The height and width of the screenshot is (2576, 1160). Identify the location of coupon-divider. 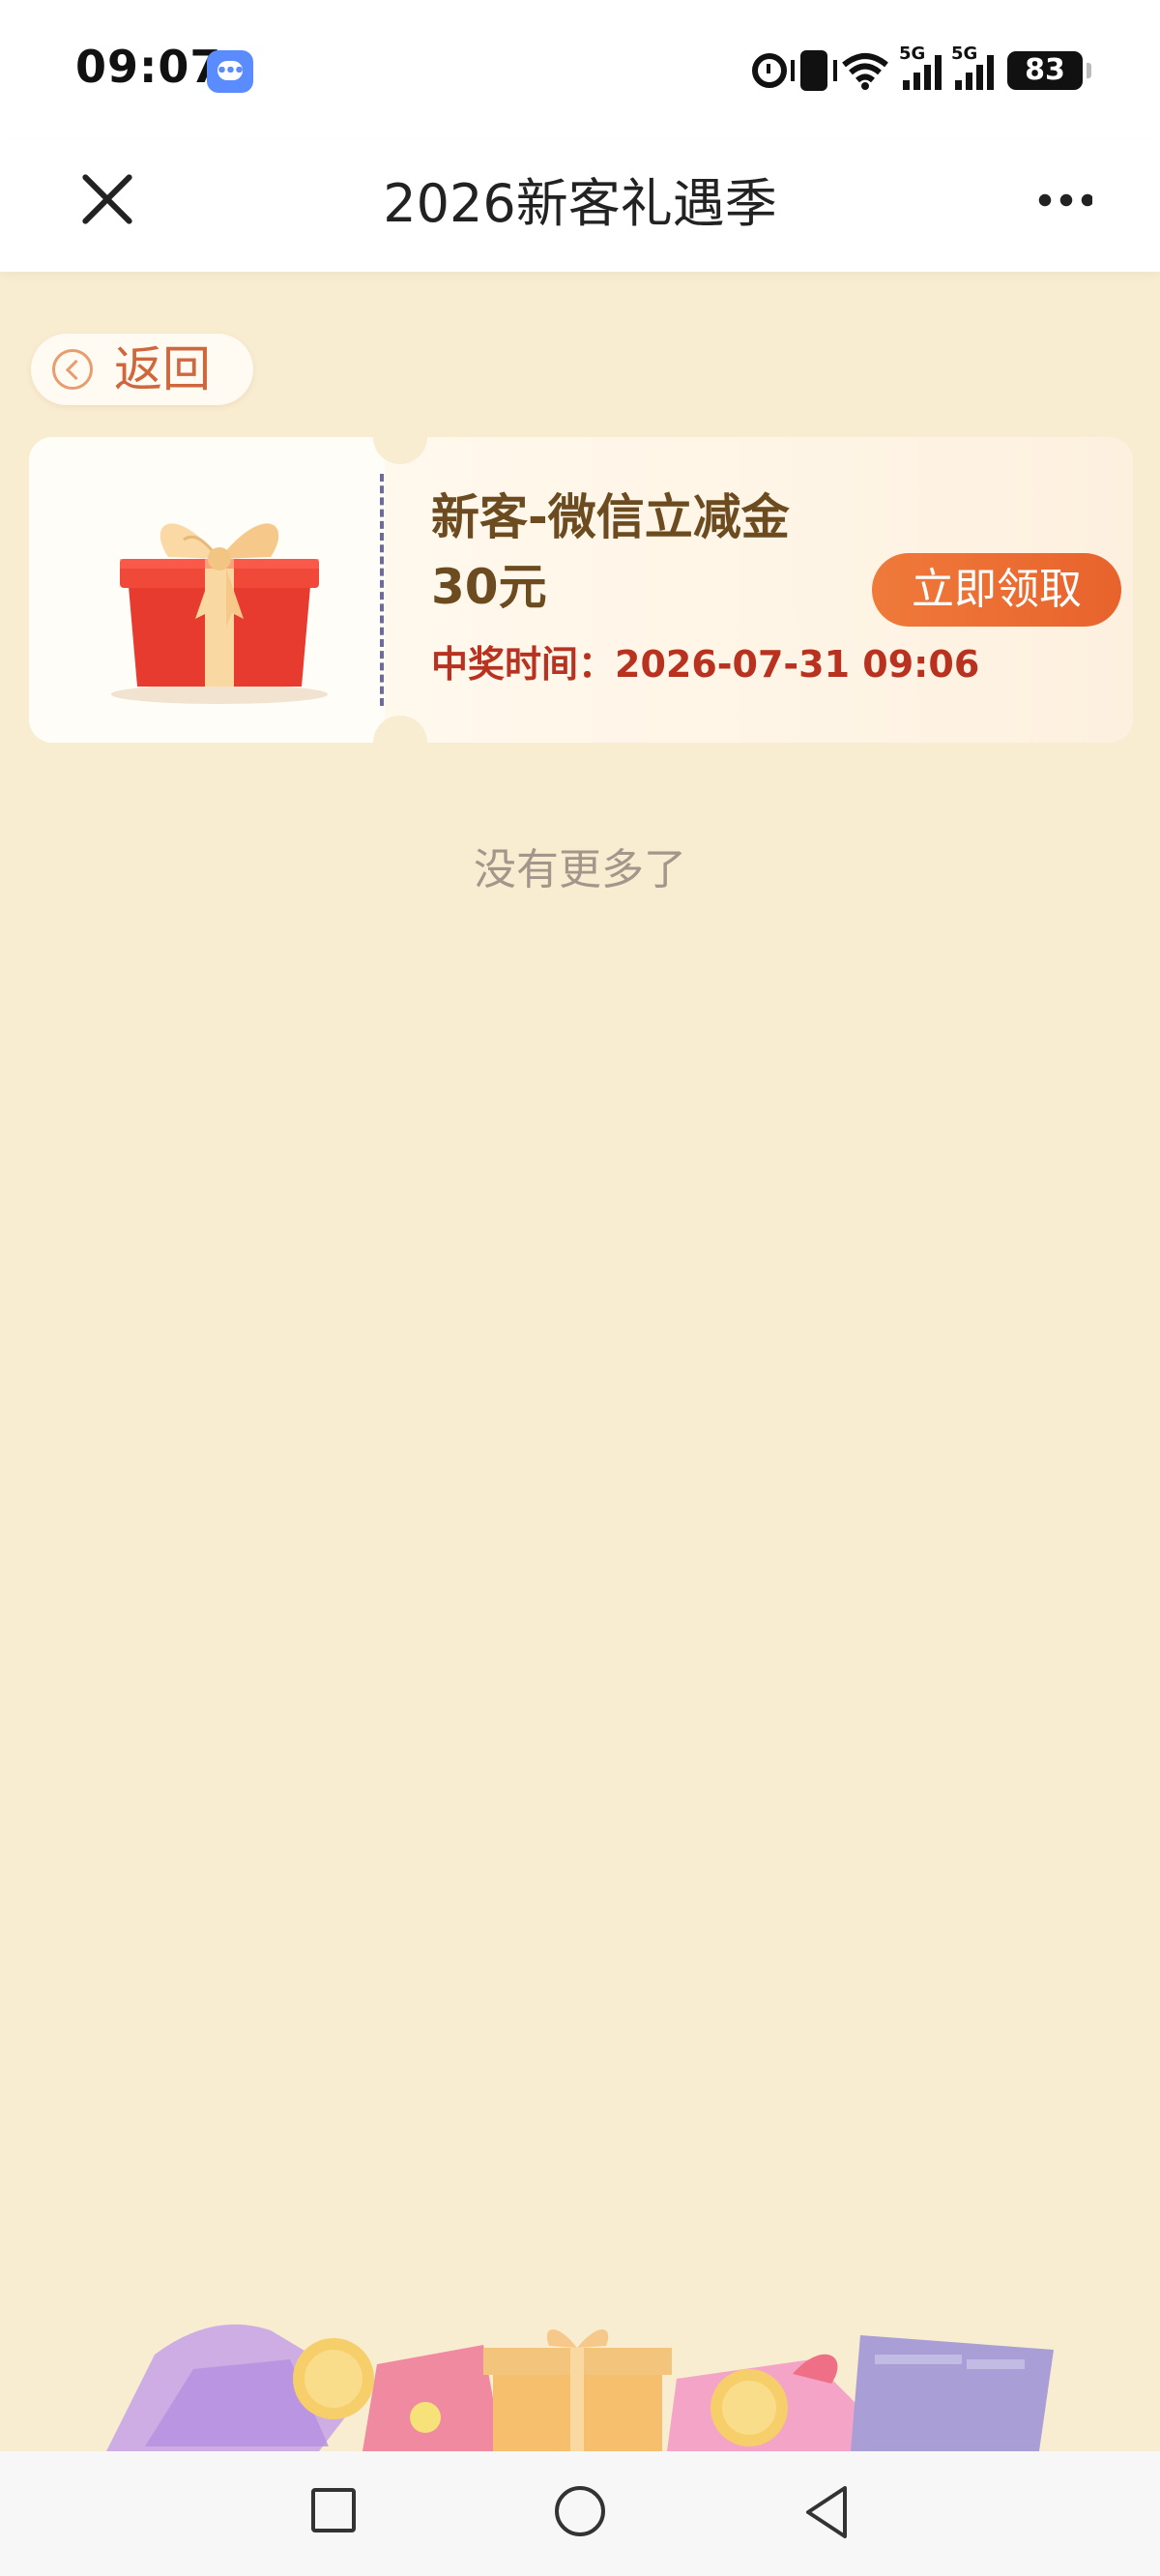
(382, 590).